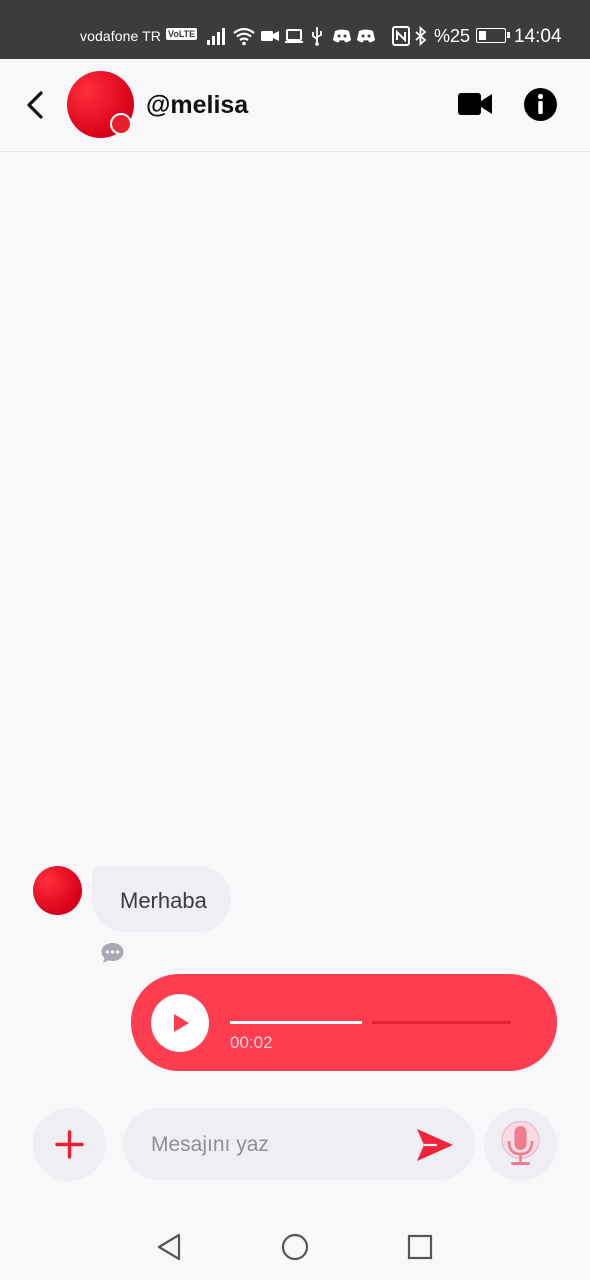 The height and width of the screenshot is (1280, 590). I want to click on chat-header: @melisa, so click(295, 105).